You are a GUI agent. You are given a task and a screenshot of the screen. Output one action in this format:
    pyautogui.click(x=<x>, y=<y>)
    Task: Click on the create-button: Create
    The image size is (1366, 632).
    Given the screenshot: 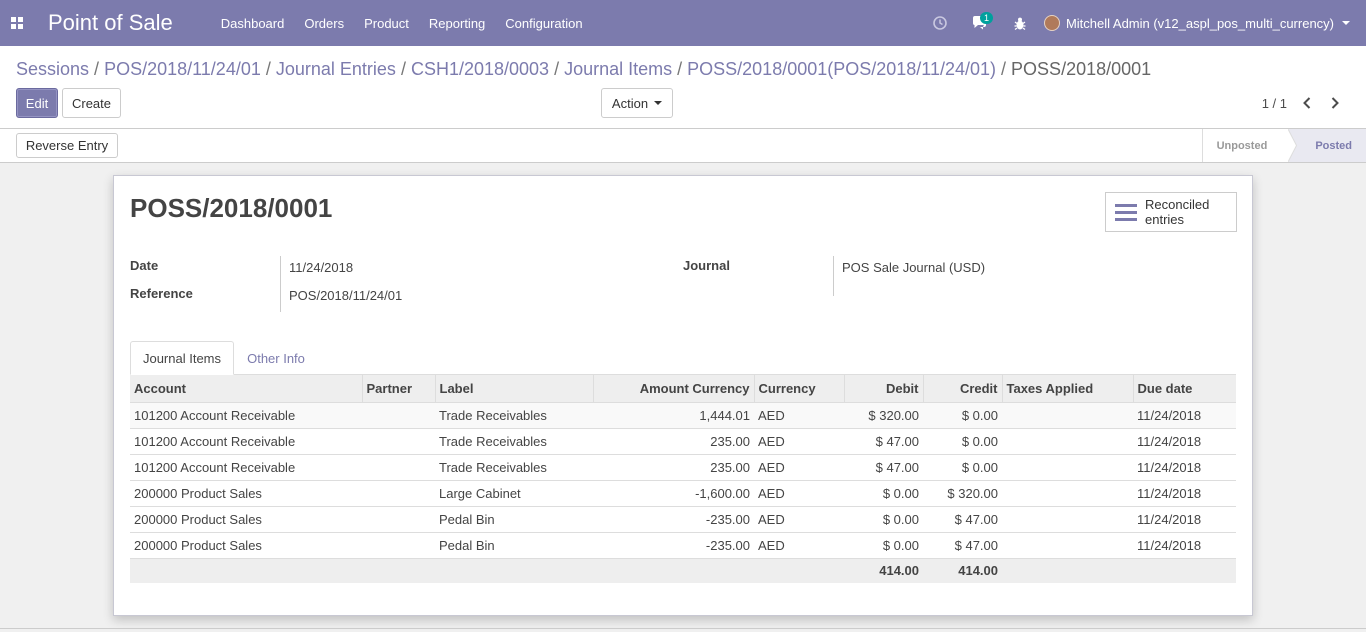 What is the action you would take?
    pyautogui.click(x=91, y=103)
    